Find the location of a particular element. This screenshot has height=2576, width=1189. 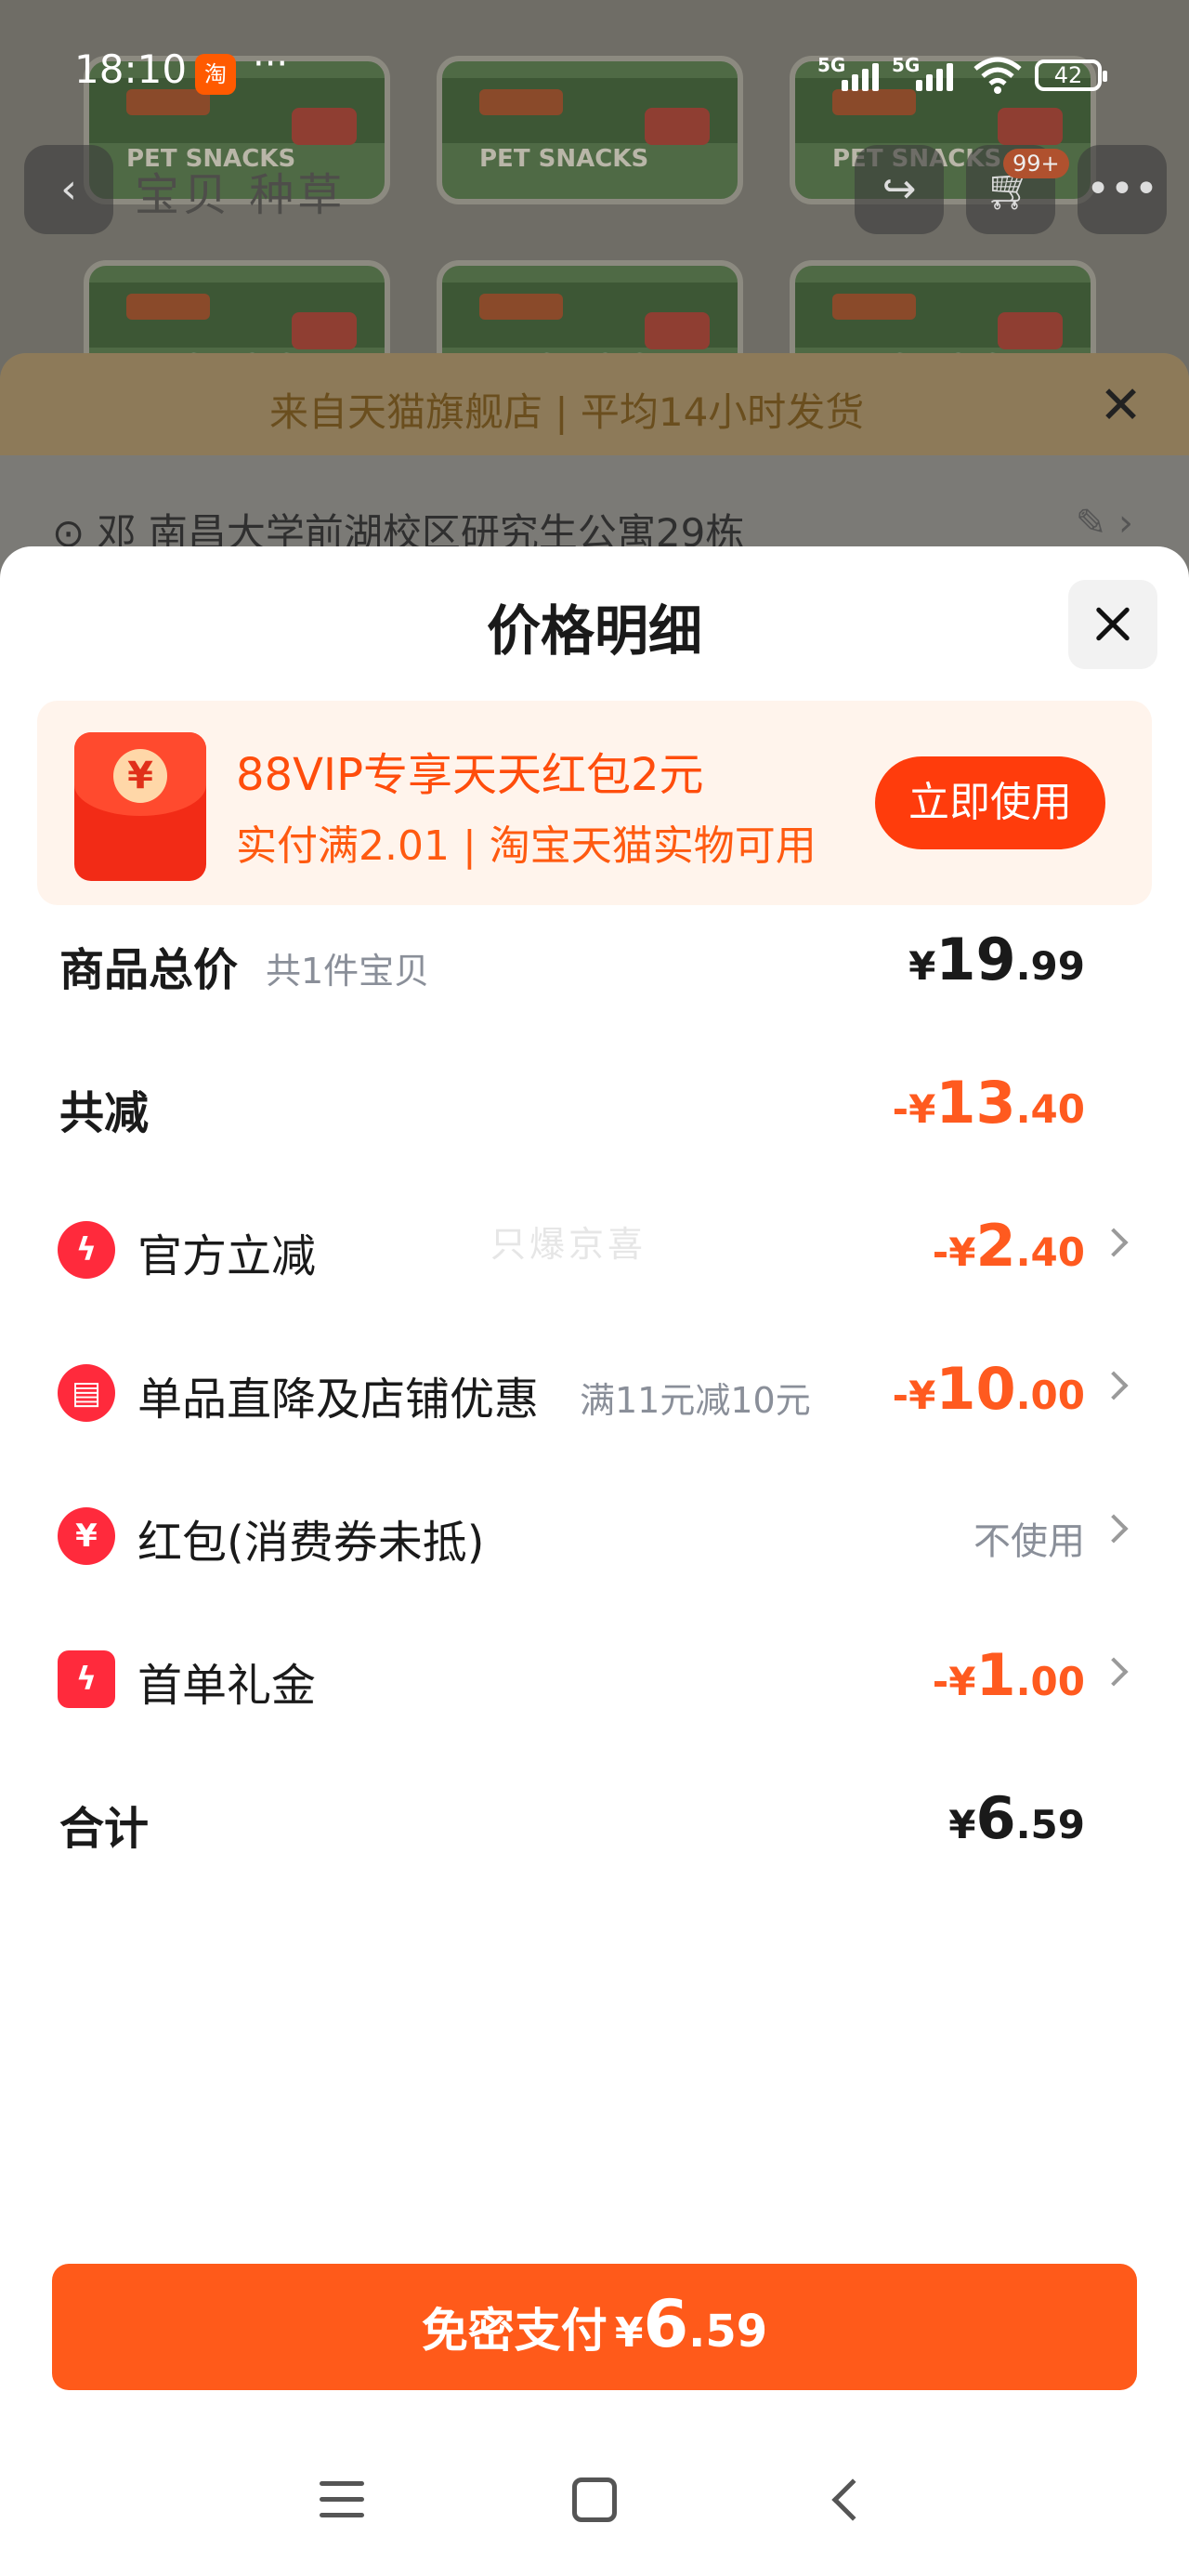

close-icon: ✕ is located at coordinates (1121, 405).